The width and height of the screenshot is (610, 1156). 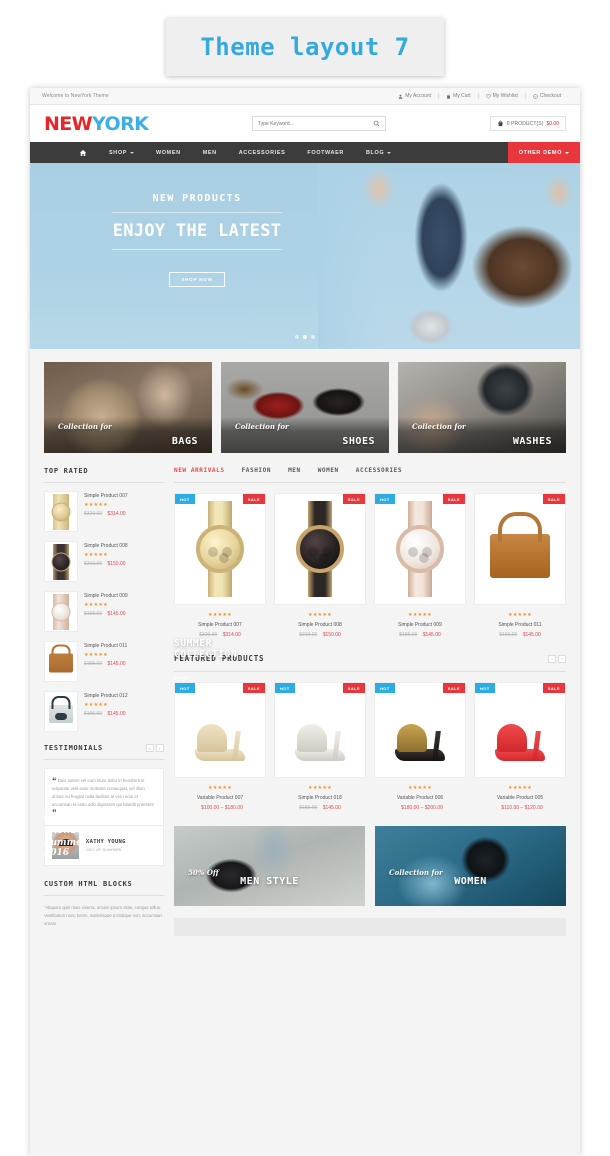 I want to click on nav-item-women: WOMEN, so click(x=168, y=153).